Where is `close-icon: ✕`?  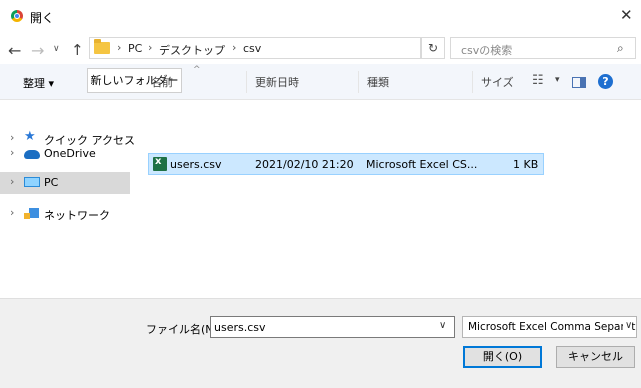 close-icon: ✕ is located at coordinates (626, 15).